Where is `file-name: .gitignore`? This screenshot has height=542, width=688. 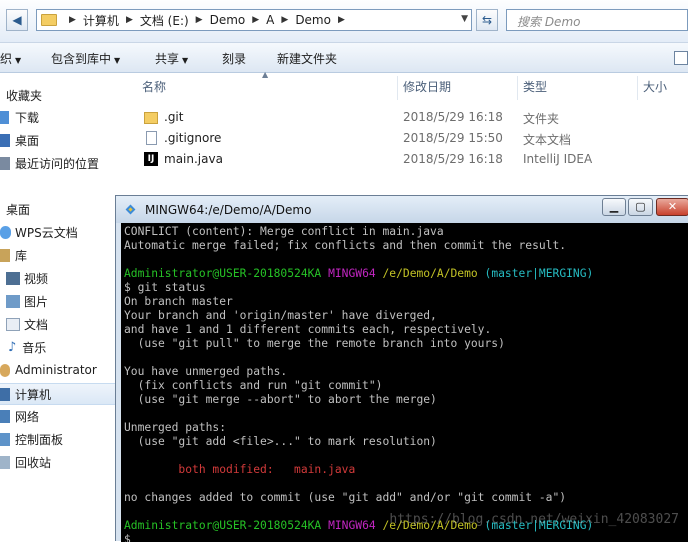 file-name: .gitignore is located at coordinates (193, 138).